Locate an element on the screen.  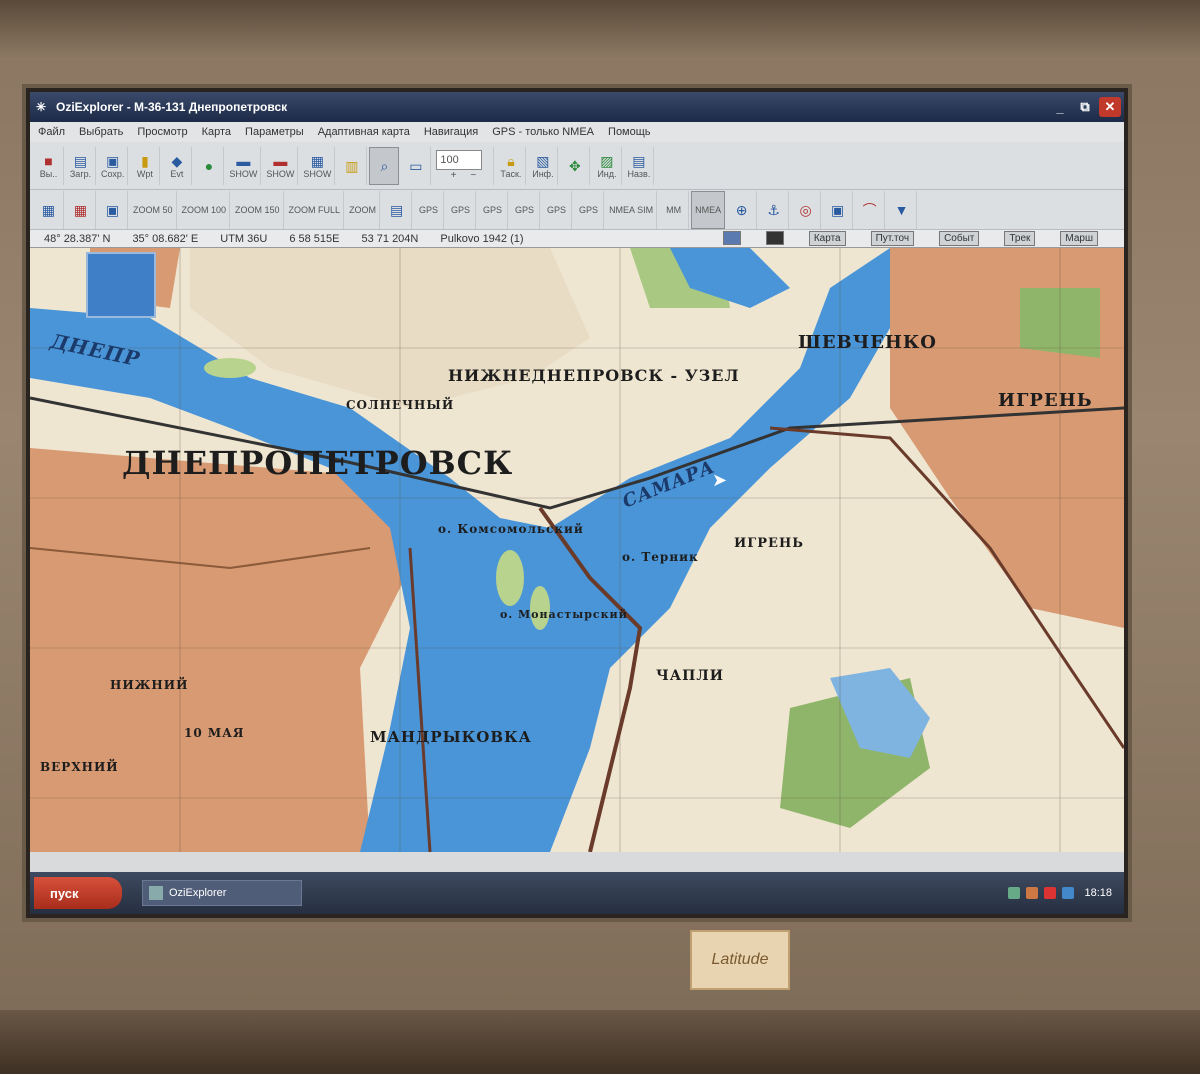
alarm-button: ◎ is located at coordinates (806, 209).